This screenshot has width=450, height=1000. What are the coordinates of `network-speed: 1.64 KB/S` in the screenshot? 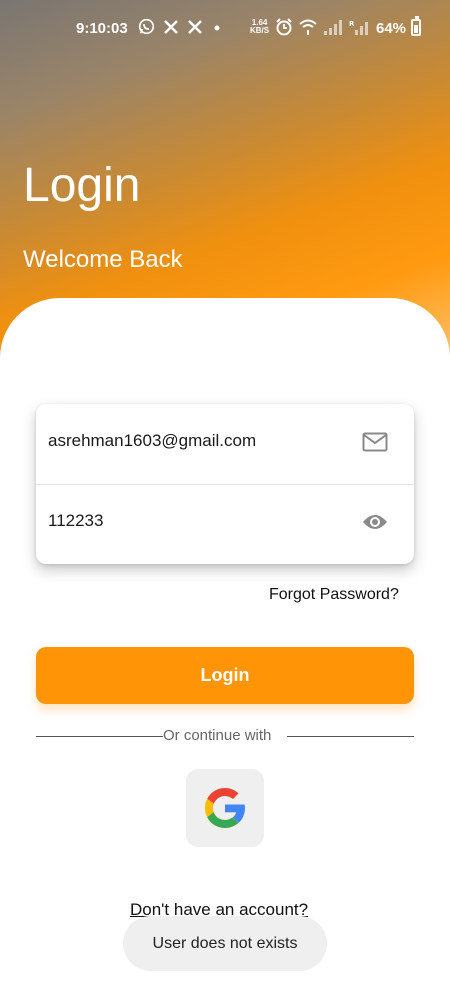 It's located at (259, 27).